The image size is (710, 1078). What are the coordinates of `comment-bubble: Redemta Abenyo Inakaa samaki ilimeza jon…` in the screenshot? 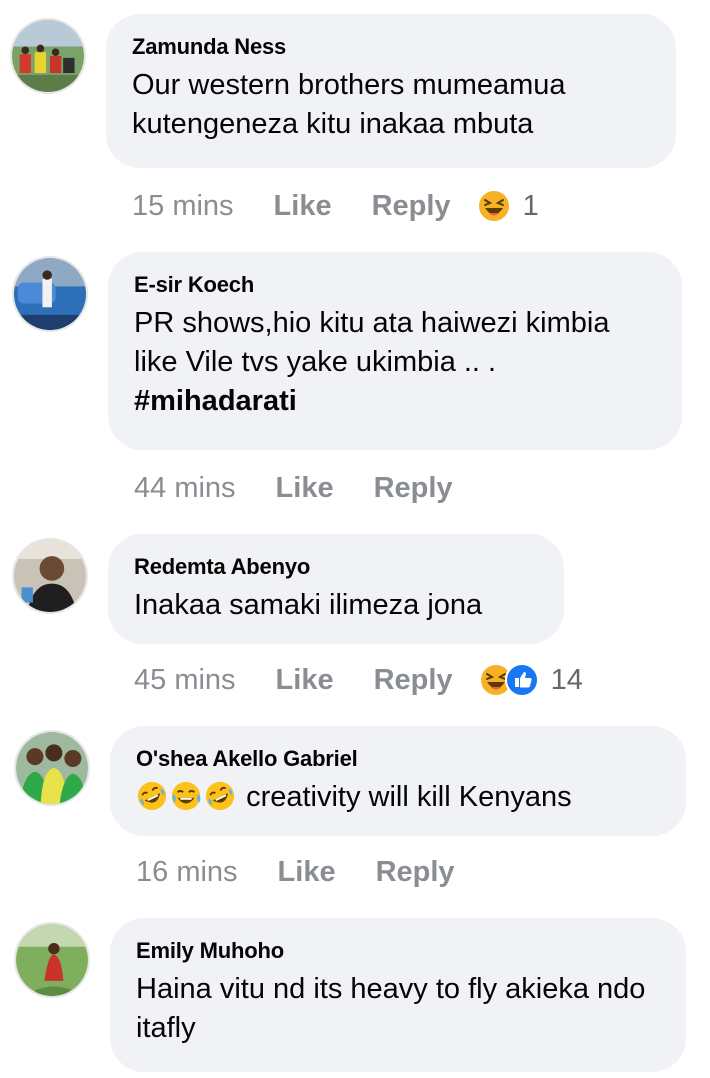 It's located at (336, 589).